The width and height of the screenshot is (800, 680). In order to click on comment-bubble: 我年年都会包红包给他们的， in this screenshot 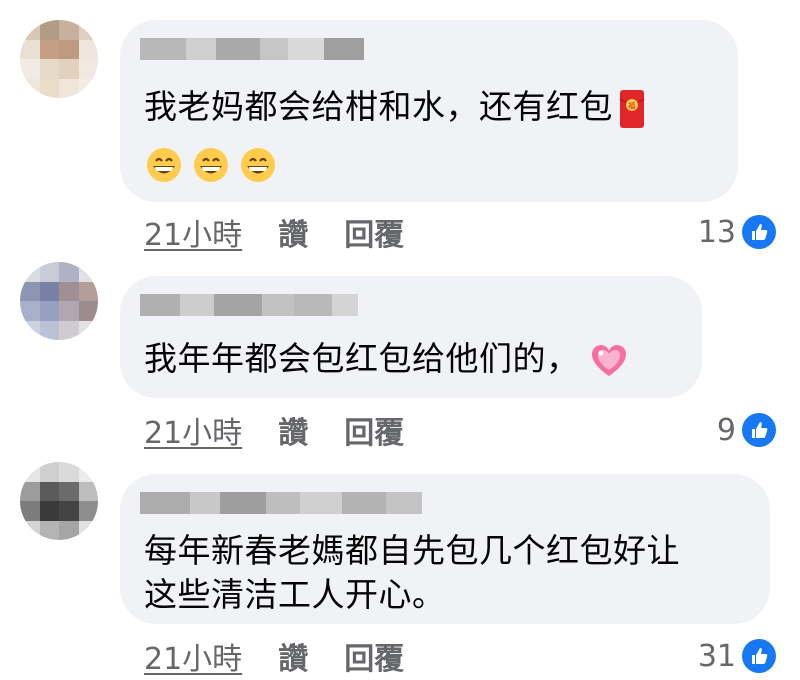, I will do `click(411, 337)`.